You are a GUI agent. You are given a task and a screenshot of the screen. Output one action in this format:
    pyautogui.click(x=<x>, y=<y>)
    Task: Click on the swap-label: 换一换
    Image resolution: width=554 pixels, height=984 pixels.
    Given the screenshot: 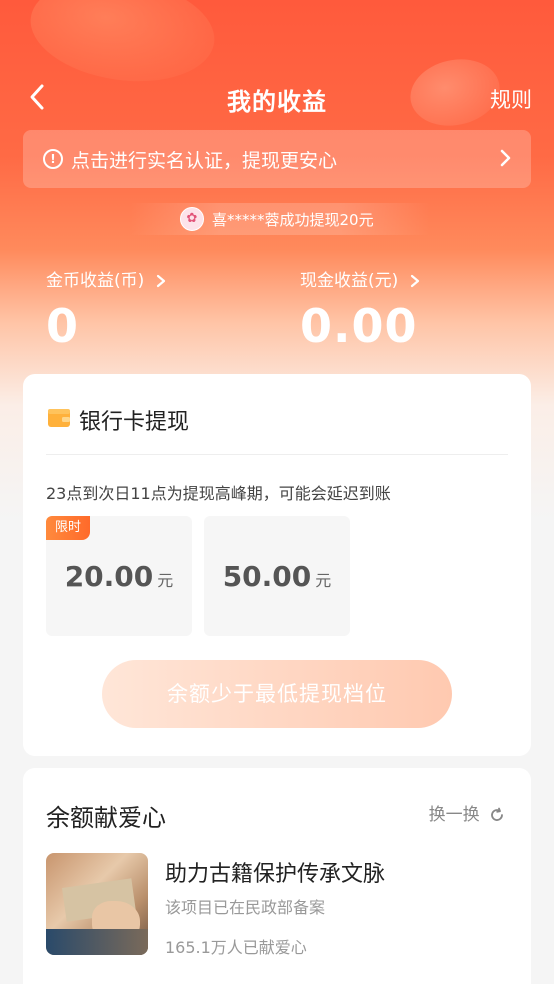 What is the action you would take?
    pyautogui.click(x=454, y=815)
    